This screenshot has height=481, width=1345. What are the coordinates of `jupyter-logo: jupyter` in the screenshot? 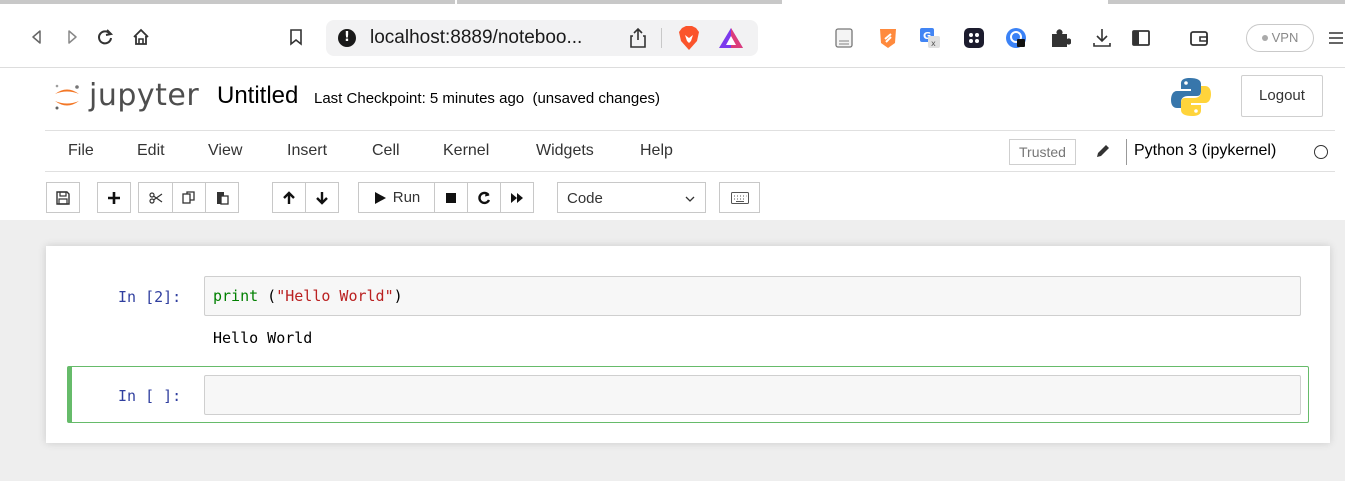 It's located at (127, 97).